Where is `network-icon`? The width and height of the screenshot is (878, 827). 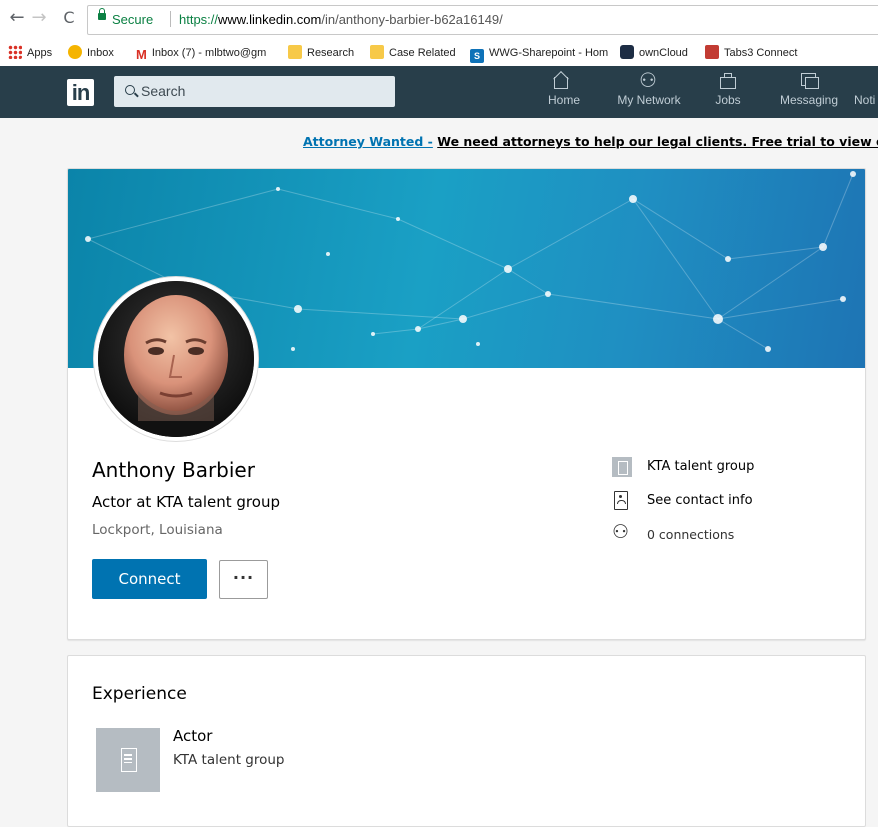
network-icon is located at coordinates (649, 80).